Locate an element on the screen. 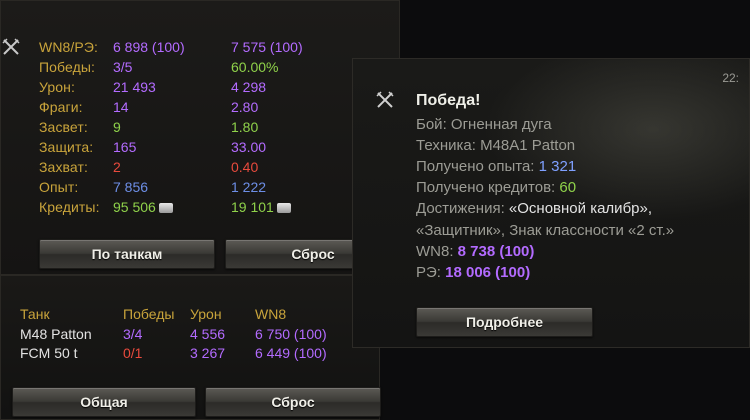 This screenshot has height=420, width=750. credits-line: Получено кредитов: 60 is located at coordinates (496, 187).